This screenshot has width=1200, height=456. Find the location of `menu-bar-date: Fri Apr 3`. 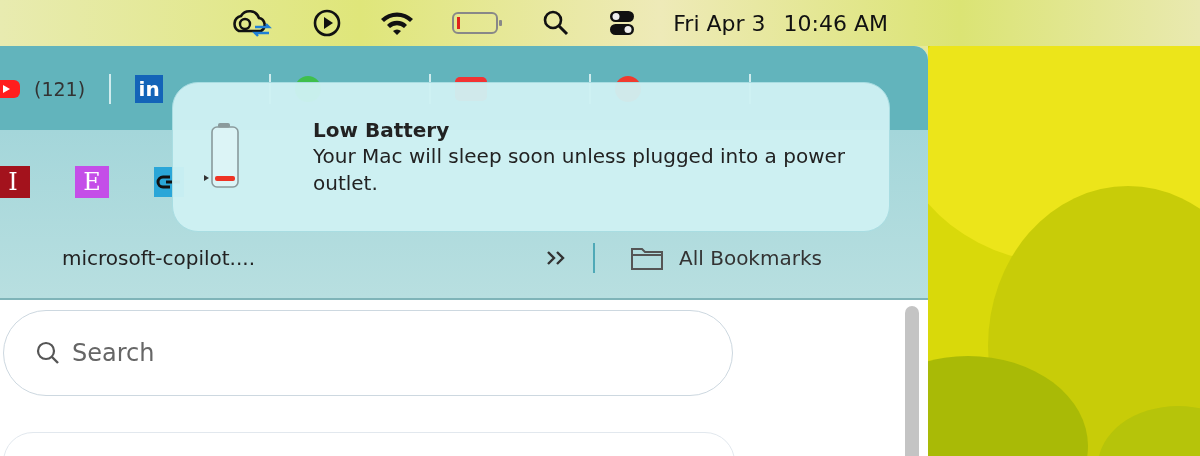

menu-bar-date: Fri Apr 3 is located at coordinates (719, 23).